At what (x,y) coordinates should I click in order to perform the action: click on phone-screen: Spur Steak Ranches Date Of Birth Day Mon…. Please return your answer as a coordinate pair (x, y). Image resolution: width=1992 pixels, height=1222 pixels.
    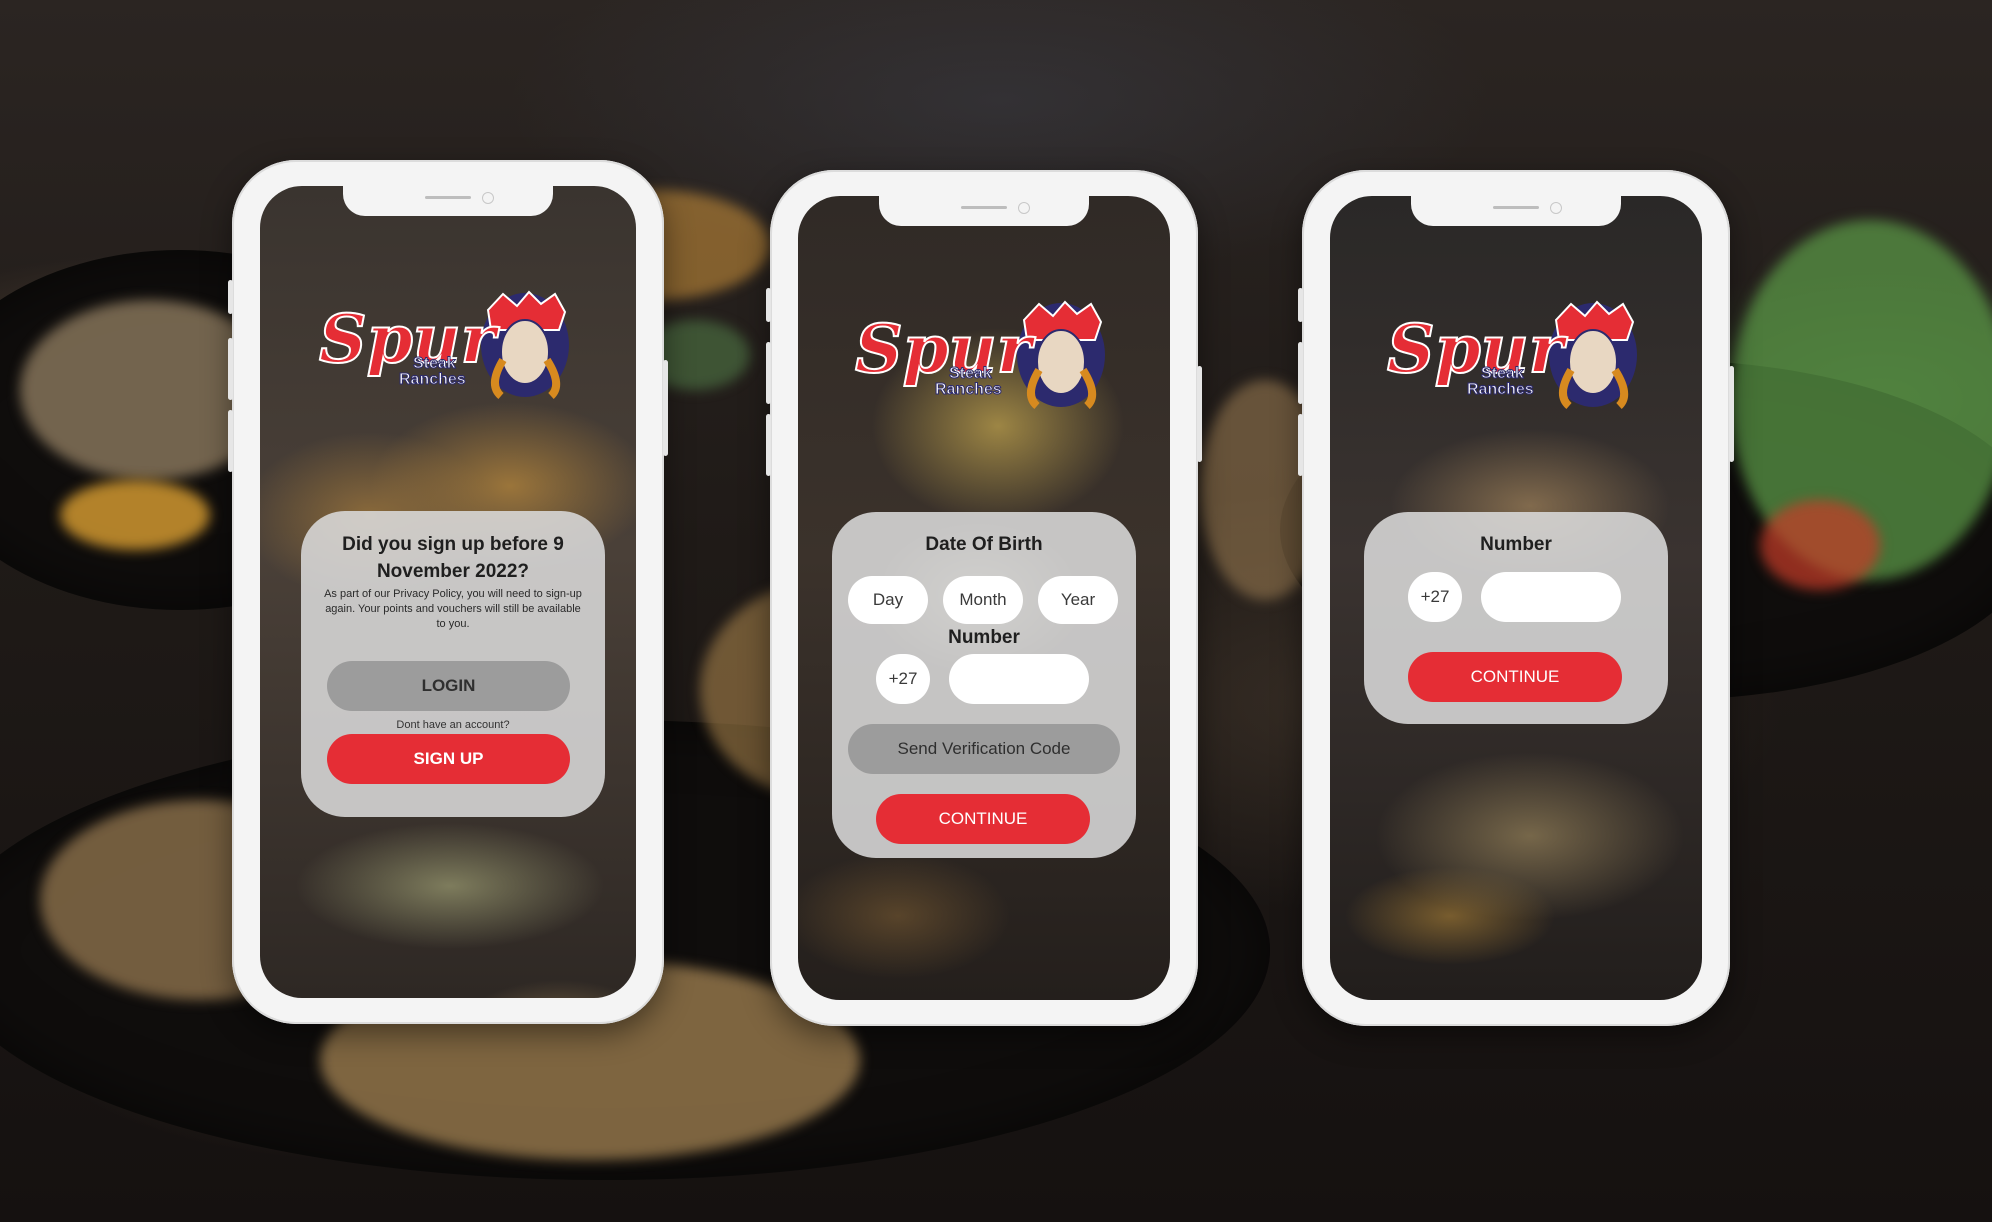
    Looking at the image, I should click on (984, 598).